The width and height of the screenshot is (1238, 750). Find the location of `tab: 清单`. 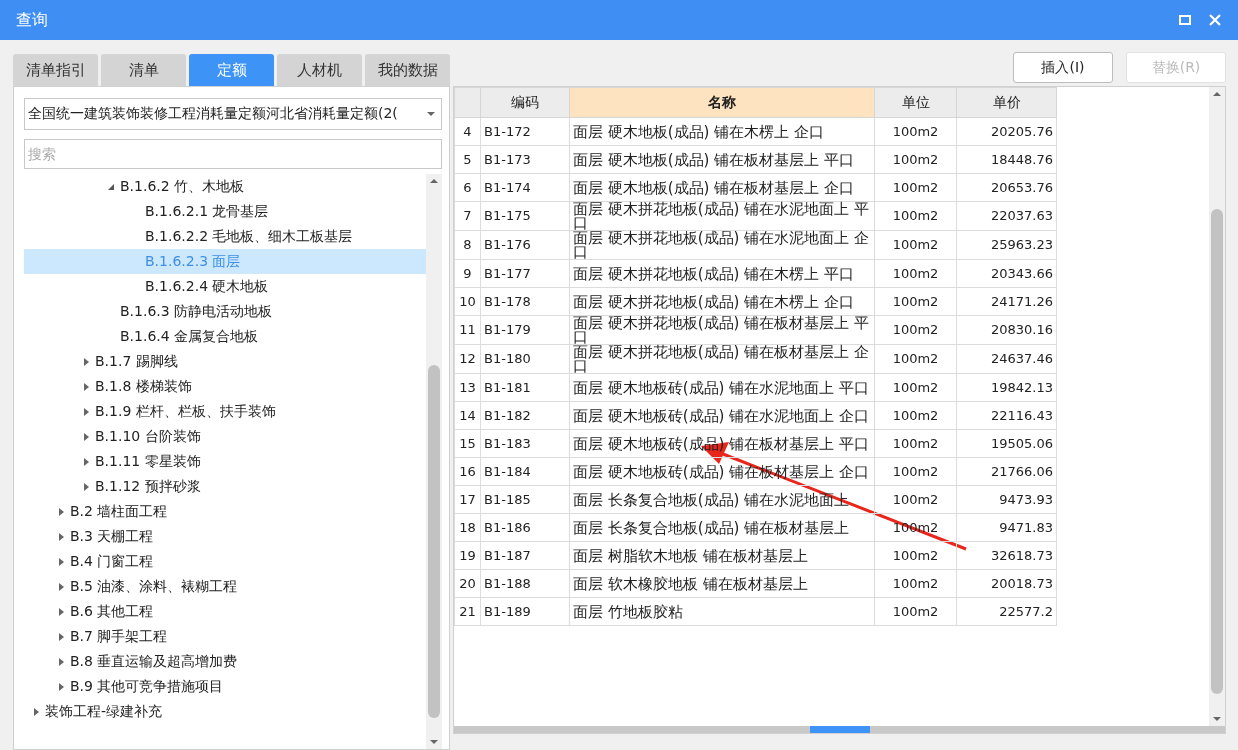

tab: 清单 is located at coordinates (143, 70).